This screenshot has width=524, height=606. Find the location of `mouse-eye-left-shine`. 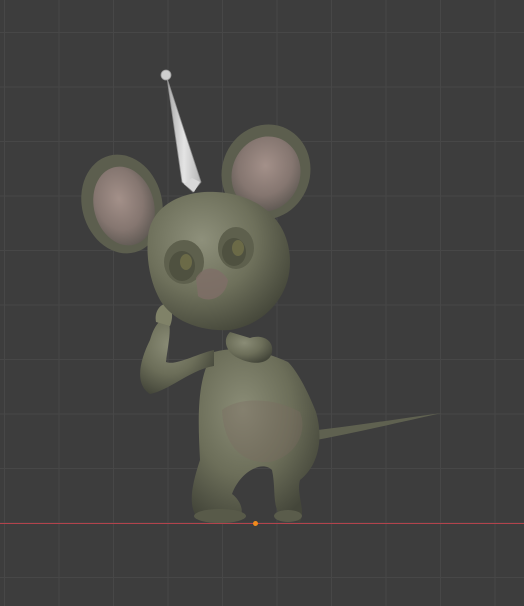

mouse-eye-left-shine is located at coordinates (186, 262).